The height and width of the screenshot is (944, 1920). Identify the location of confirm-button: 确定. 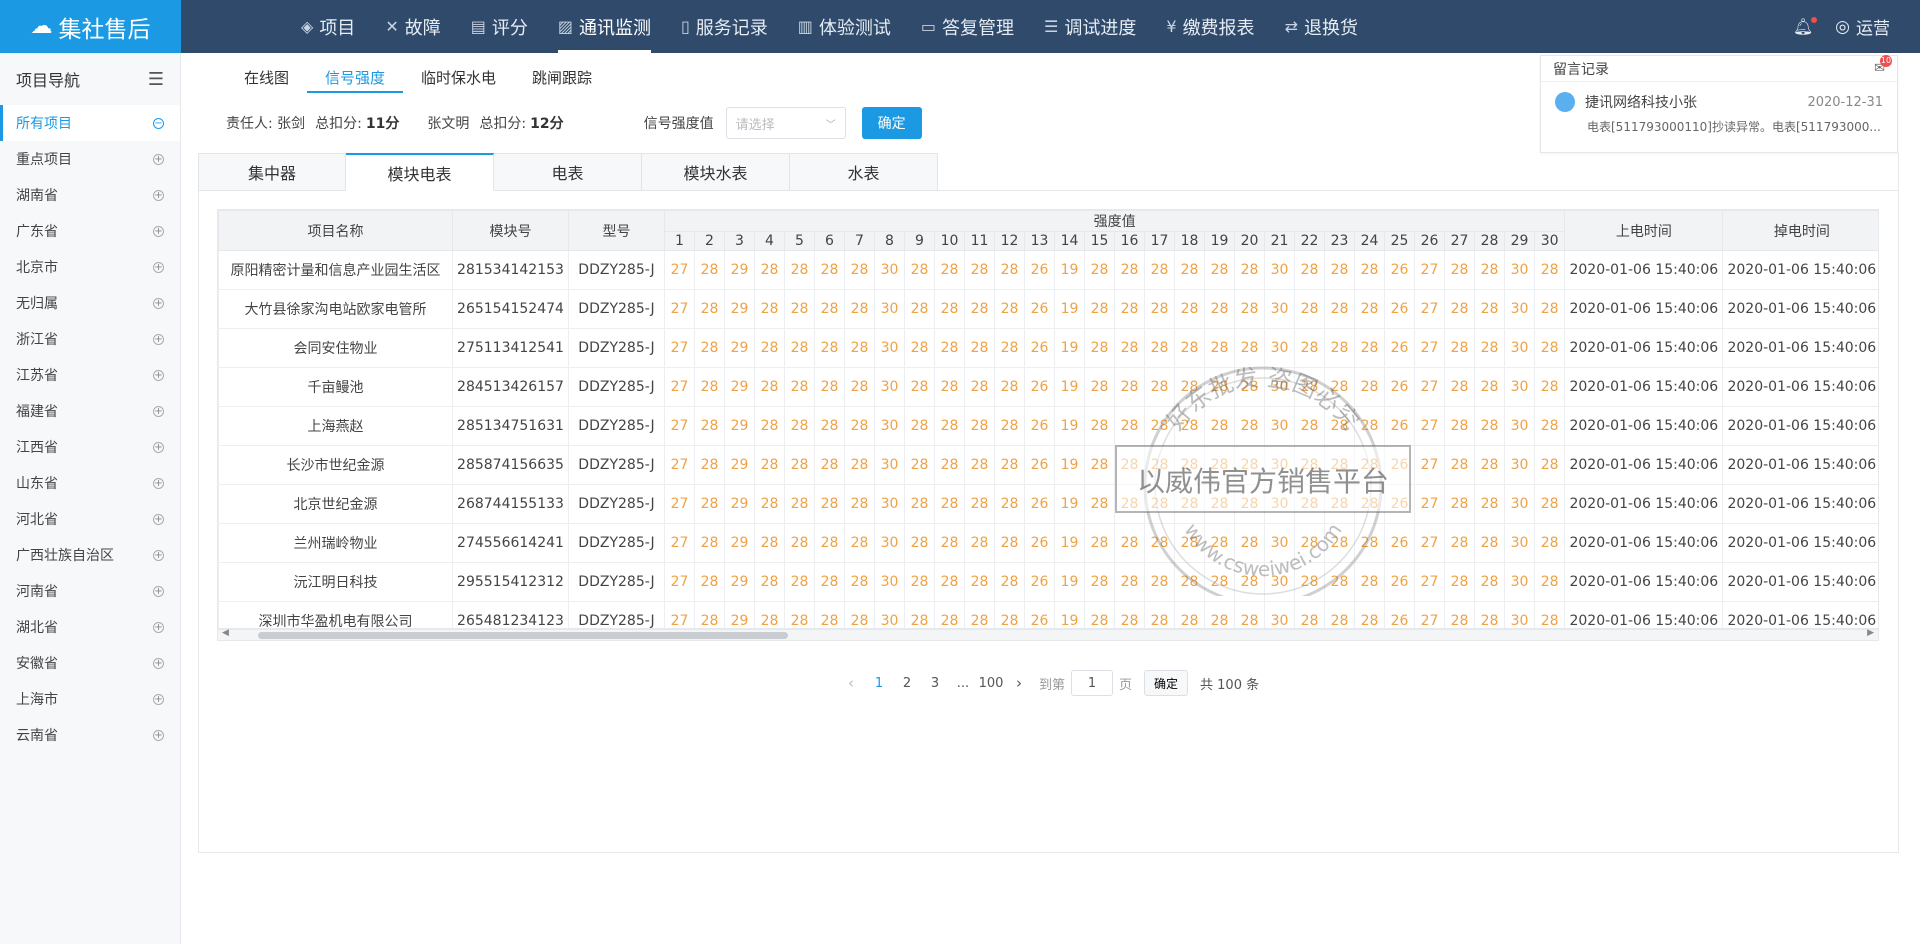
(891, 123).